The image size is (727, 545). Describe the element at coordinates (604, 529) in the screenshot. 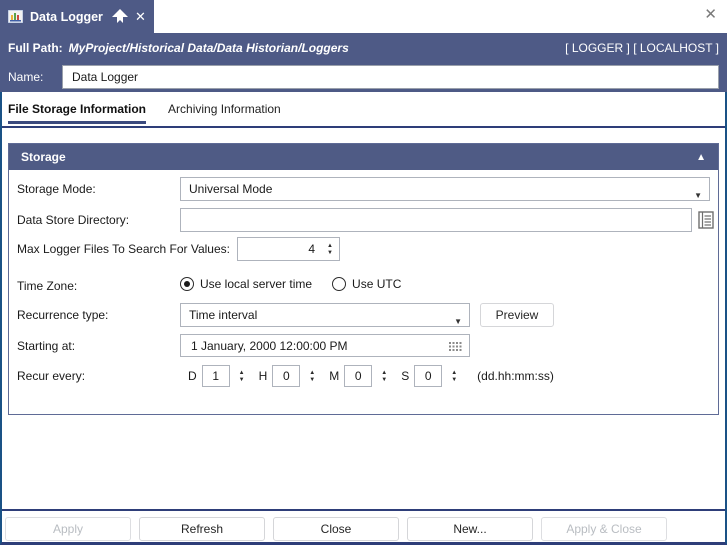

I see `apply-and-close-button: Apply & Close` at that location.